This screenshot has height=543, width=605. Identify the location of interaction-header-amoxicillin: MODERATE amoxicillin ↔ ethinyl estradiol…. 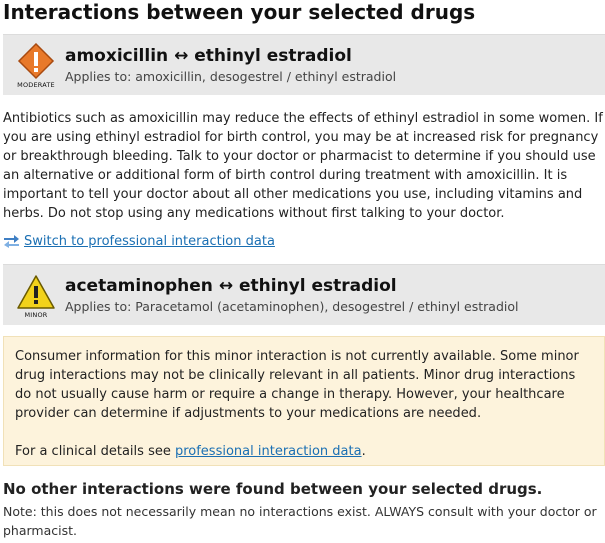
(304, 64).